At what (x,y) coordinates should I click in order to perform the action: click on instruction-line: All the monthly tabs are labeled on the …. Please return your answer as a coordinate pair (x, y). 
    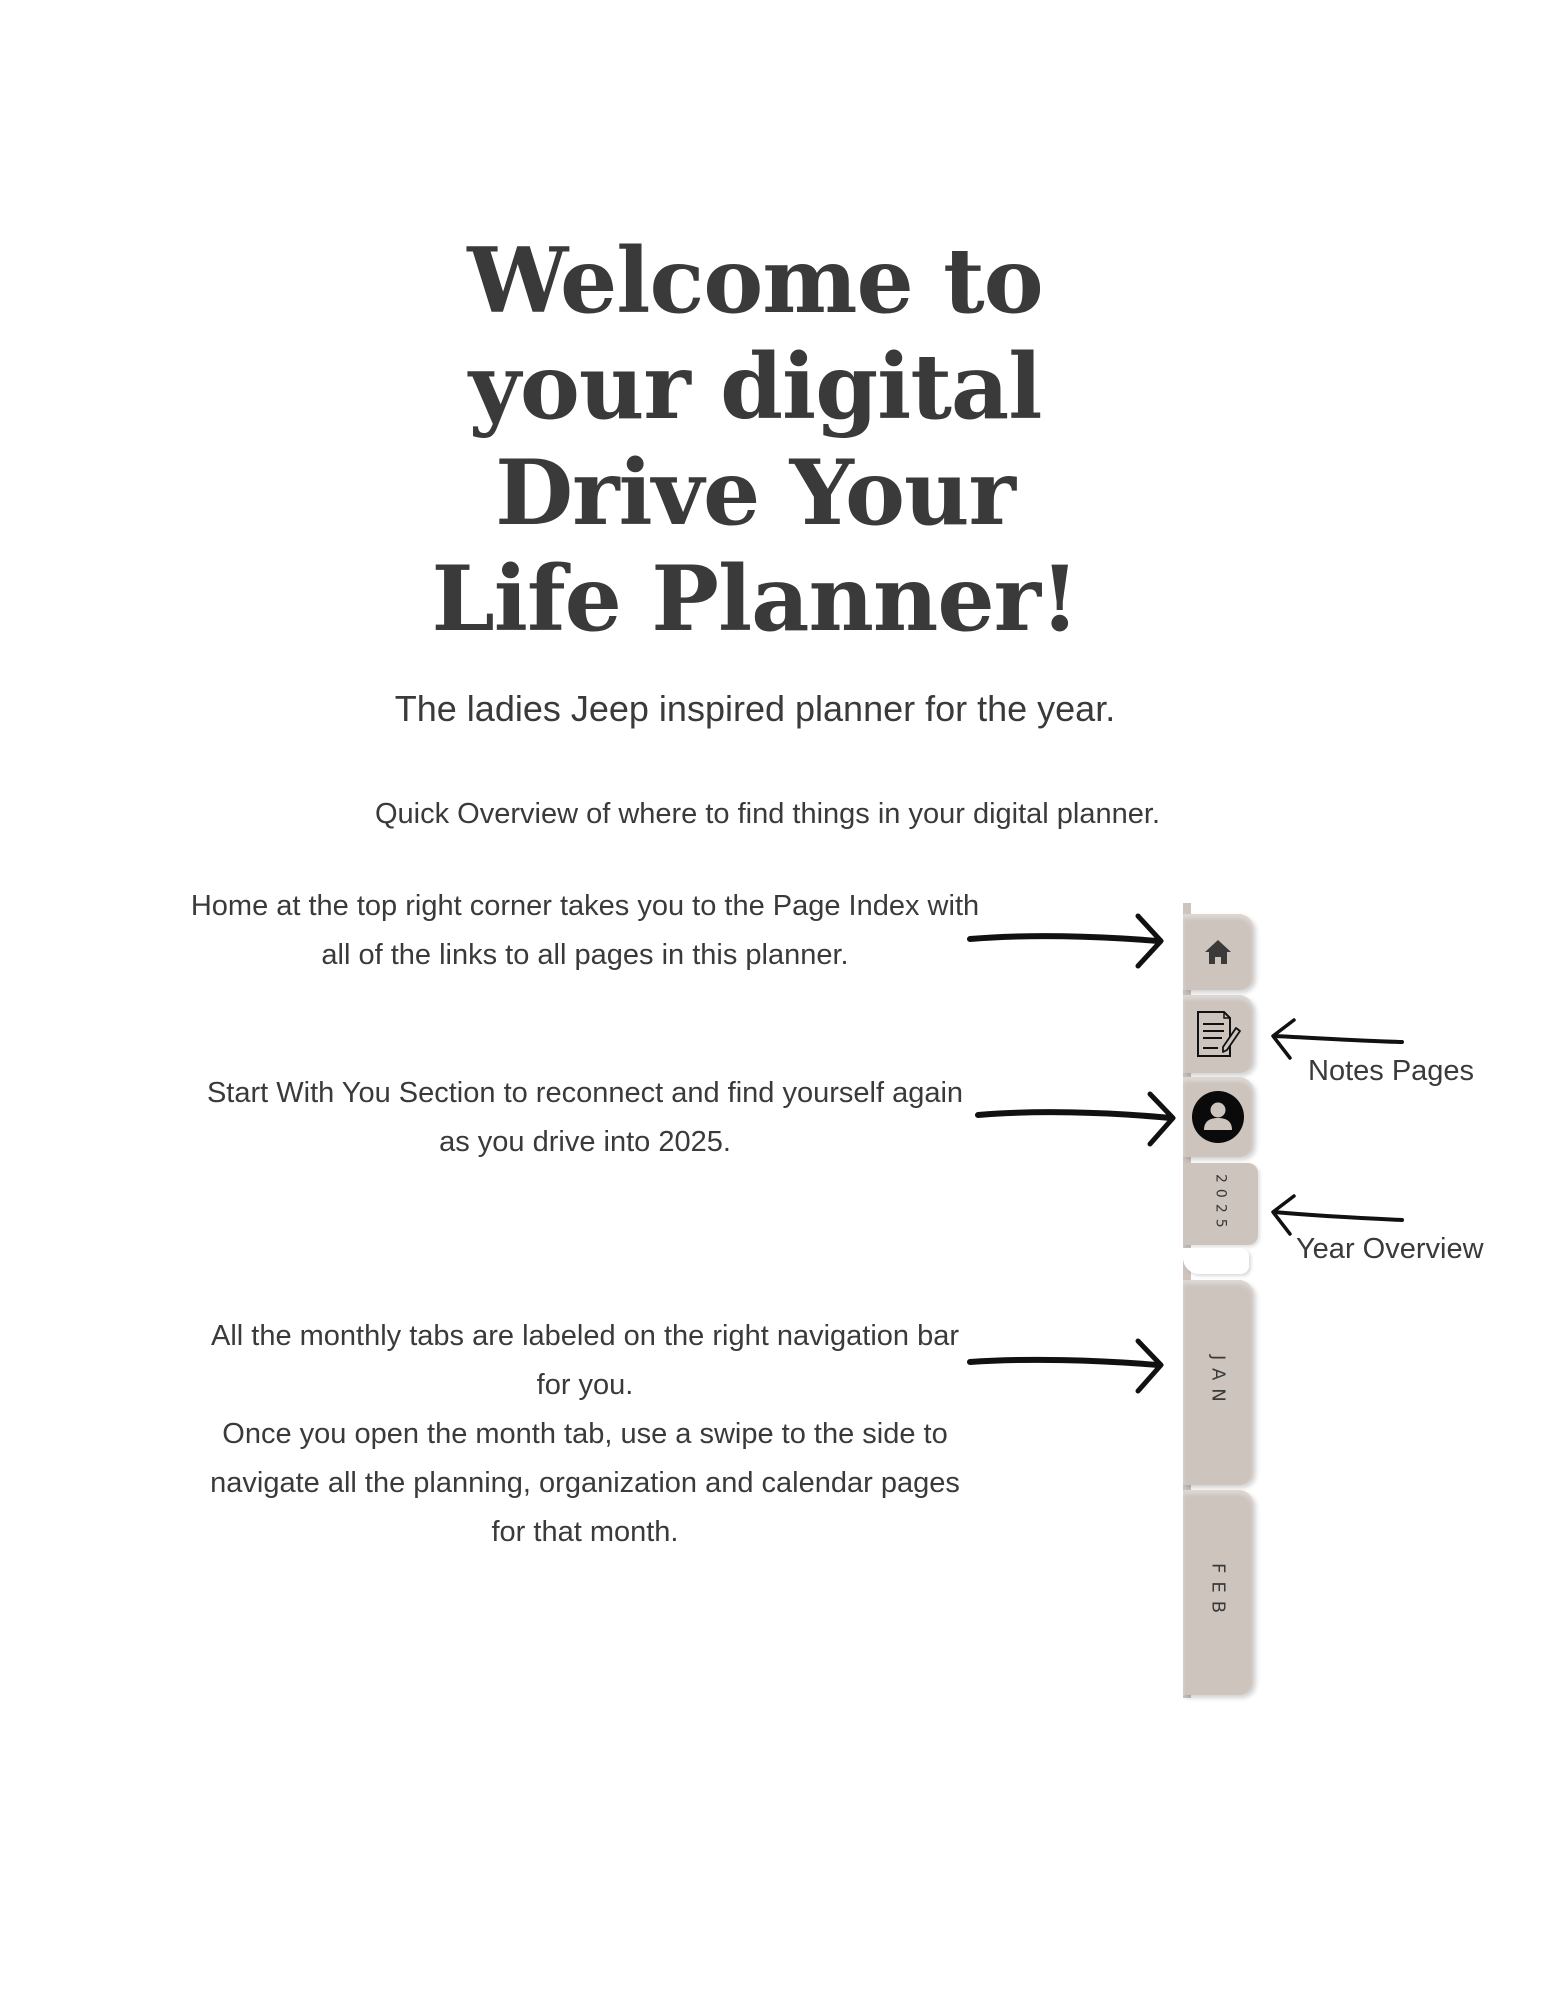
    Looking at the image, I should click on (585, 1336).